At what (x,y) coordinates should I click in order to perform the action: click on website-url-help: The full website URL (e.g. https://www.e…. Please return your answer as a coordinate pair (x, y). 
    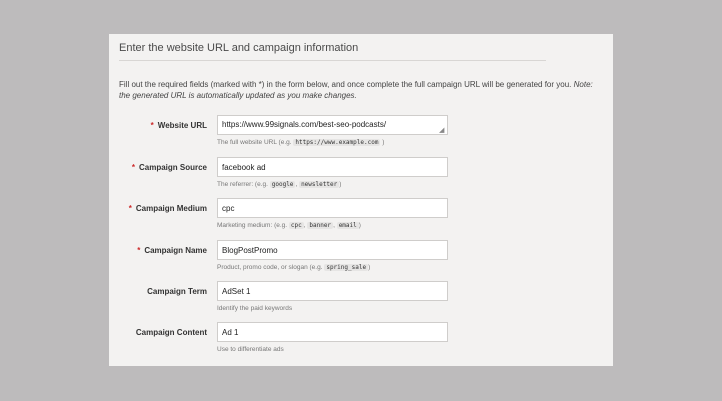
    Looking at the image, I should click on (301, 142).